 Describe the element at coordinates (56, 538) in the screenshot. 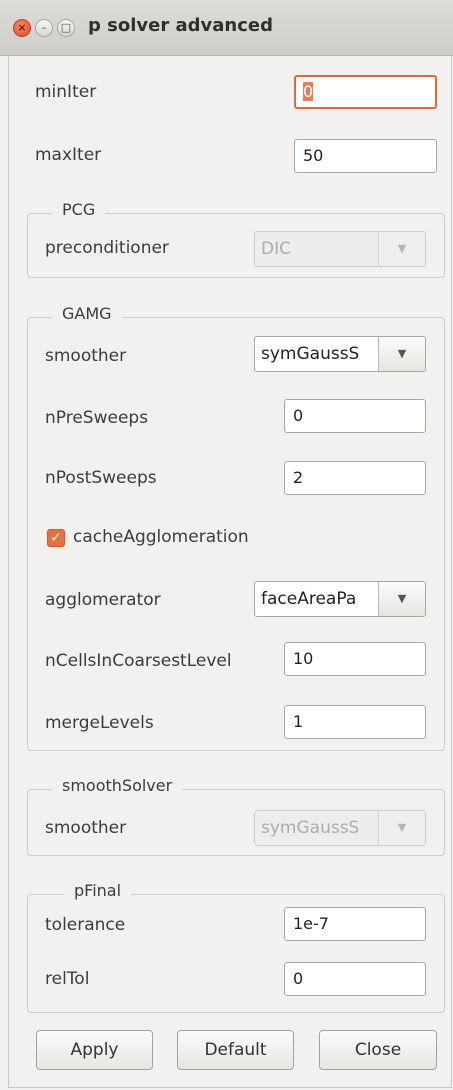

I see `cache-agglomeration-checkbox: ✓` at that location.